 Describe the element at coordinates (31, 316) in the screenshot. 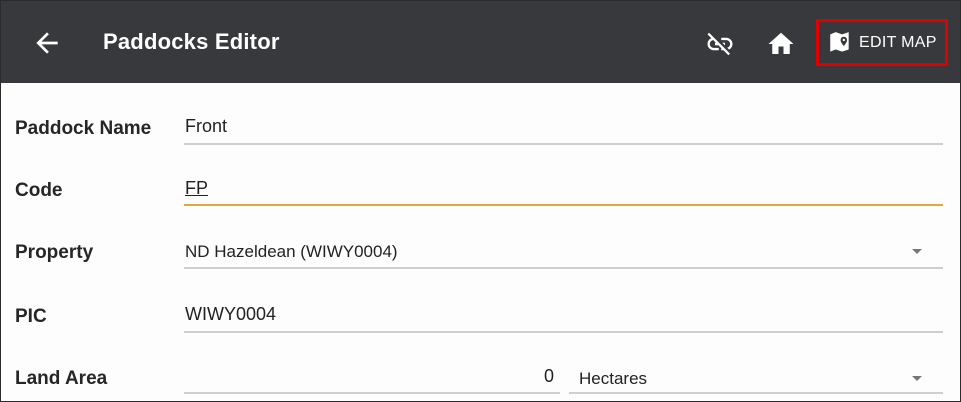

I see `pic-label: PIC` at that location.